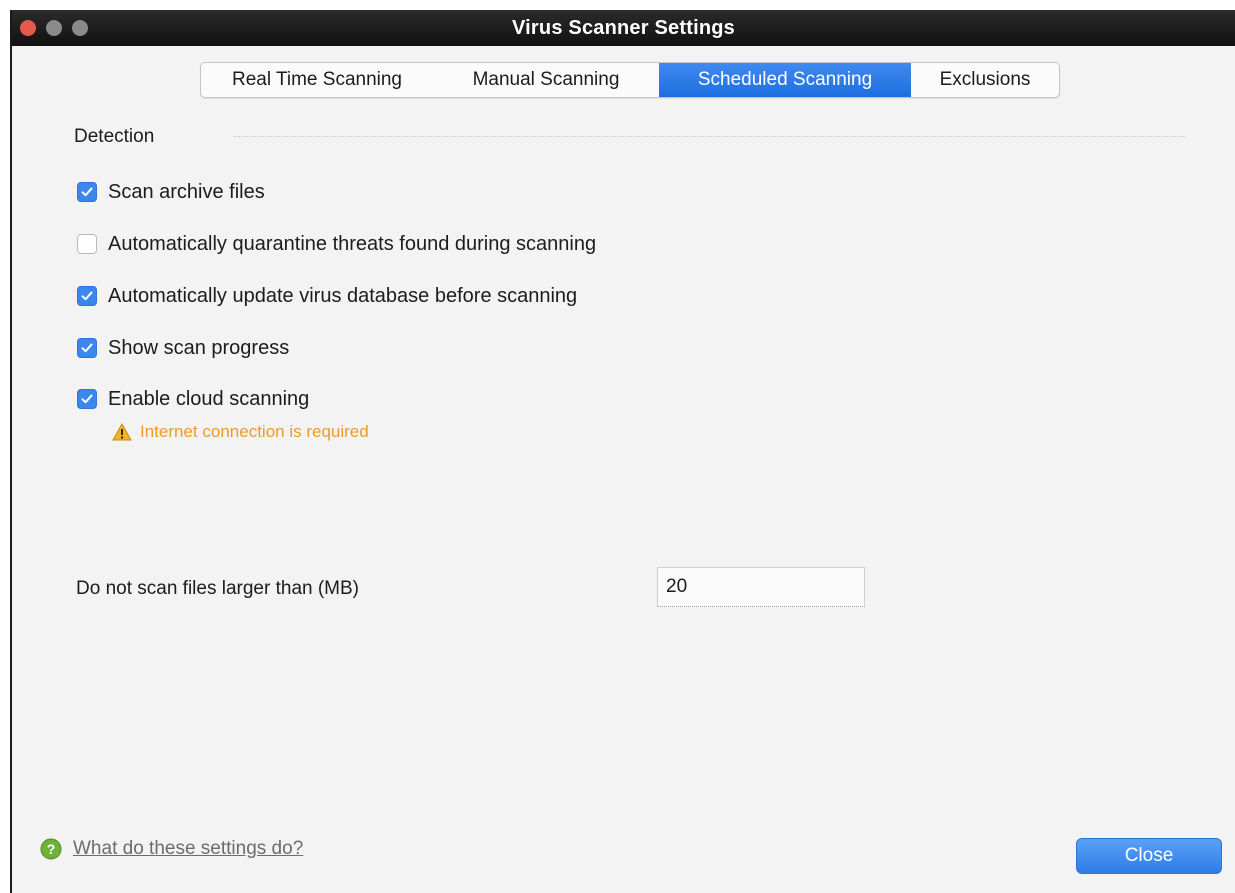  I want to click on window-controls, so click(54, 28).